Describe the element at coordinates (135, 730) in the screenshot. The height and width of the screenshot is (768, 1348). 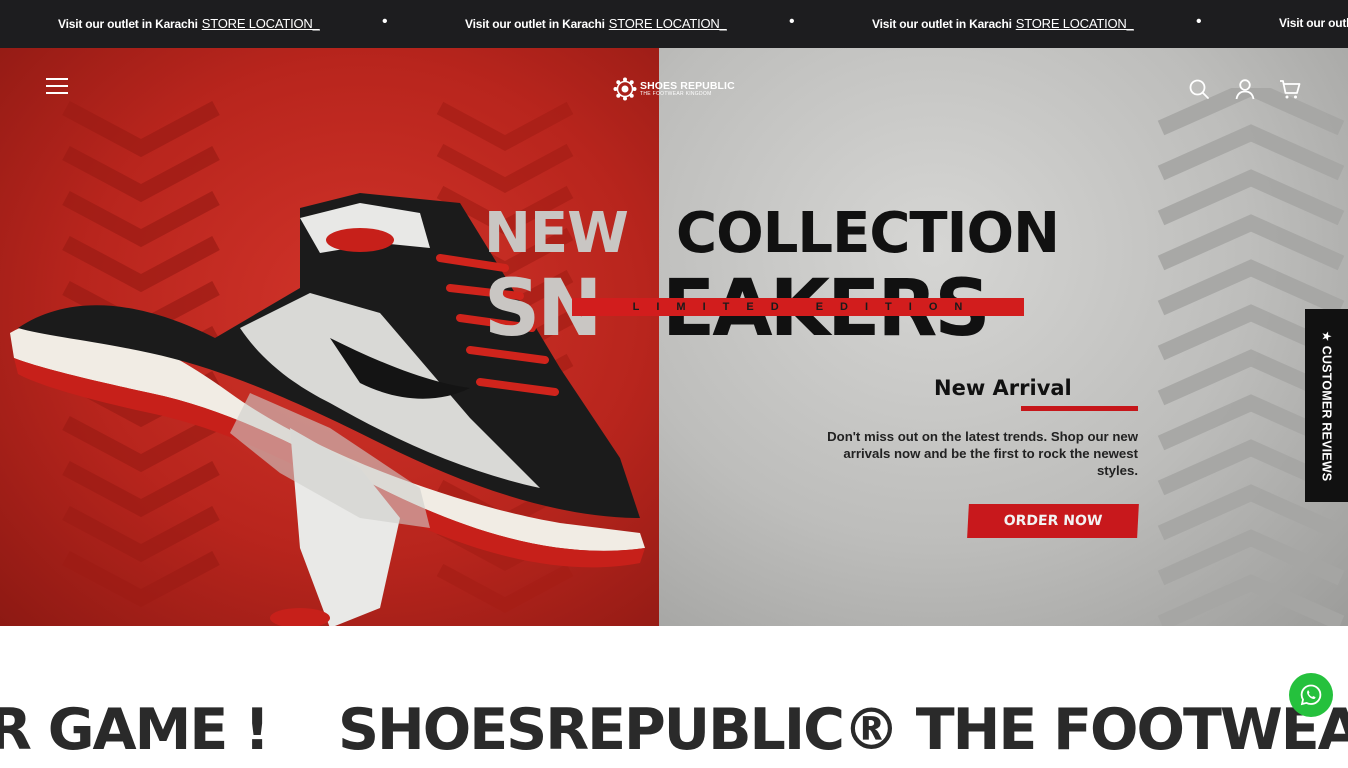
I see `marquee-text: R GAME !` at that location.